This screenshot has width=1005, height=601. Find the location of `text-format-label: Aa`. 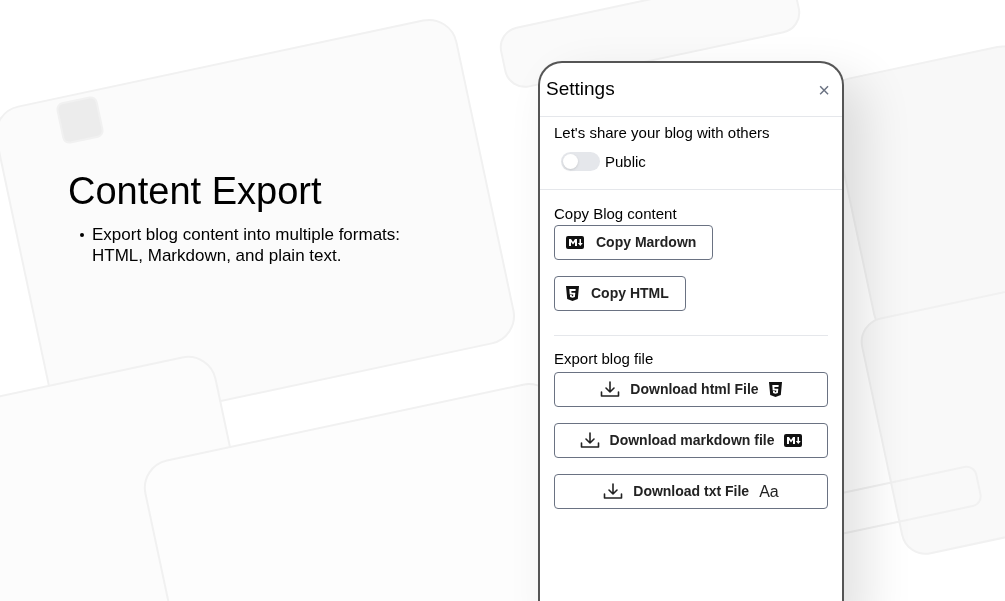

text-format-label: Aa is located at coordinates (769, 491).